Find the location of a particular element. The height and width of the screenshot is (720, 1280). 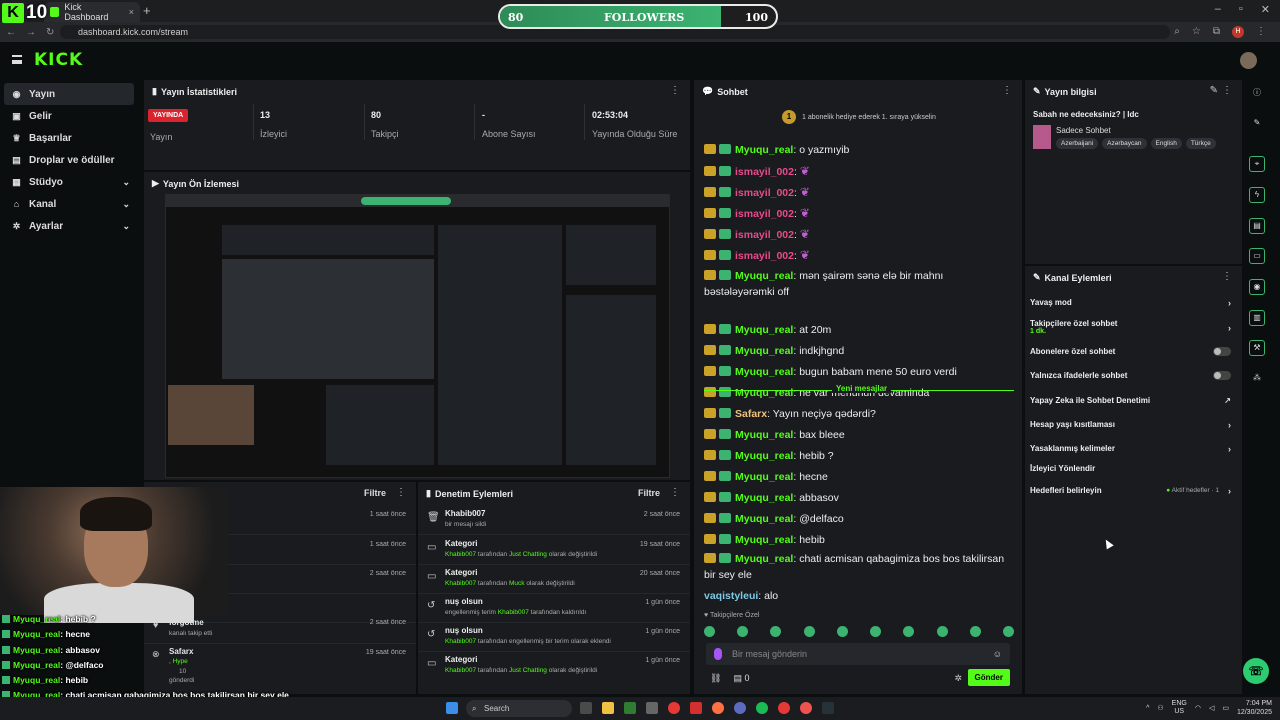

new-messages-divider: Yeni mesajlar is located at coordinates (859, 390).